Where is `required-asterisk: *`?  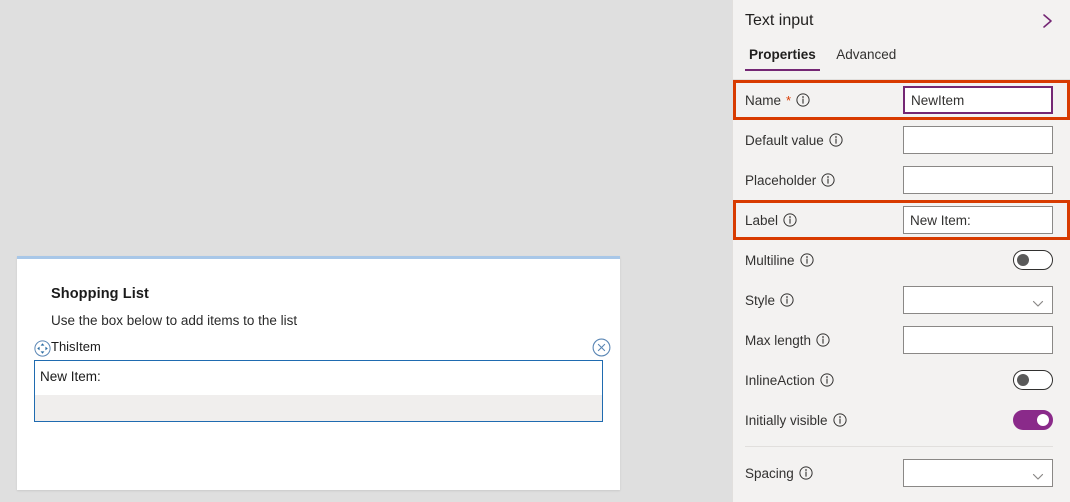
required-asterisk: * is located at coordinates (789, 100).